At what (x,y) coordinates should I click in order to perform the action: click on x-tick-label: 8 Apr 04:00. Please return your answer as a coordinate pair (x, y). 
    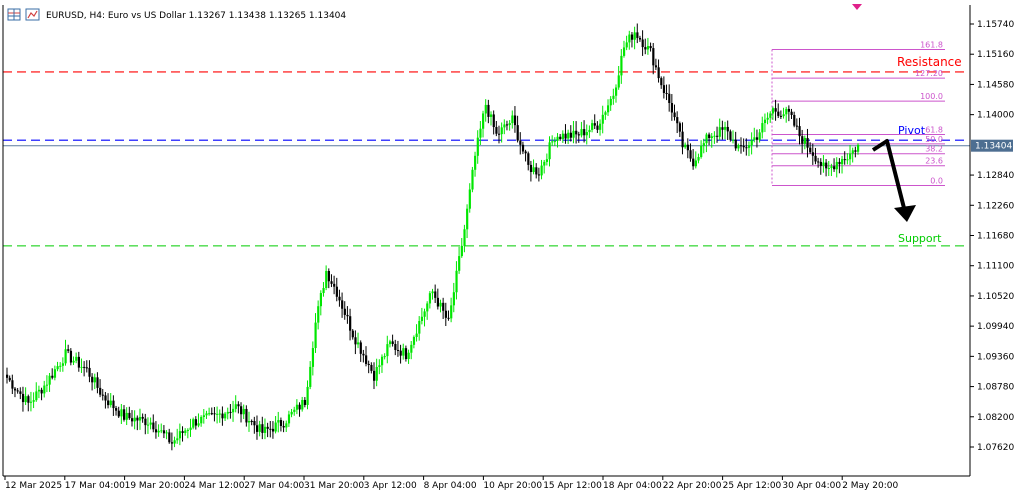
    Looking at the image, I should click on (450, 486).